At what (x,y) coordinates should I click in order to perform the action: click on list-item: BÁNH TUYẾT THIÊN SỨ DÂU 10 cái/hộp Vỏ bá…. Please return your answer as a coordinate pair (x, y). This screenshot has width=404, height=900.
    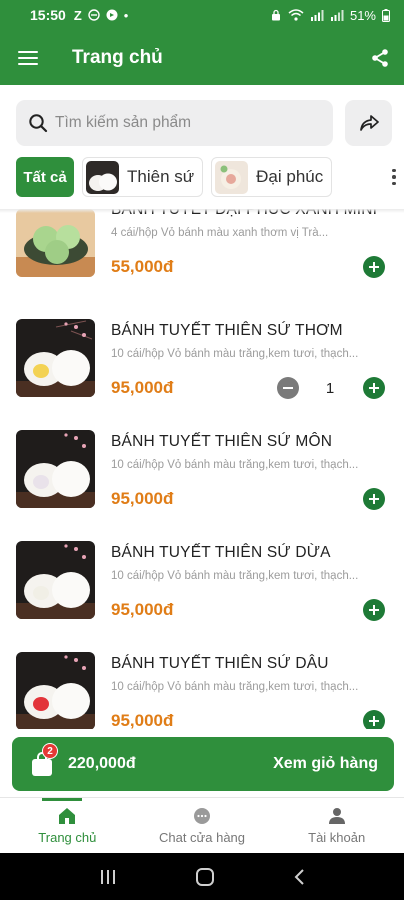
    Looking at the image, I should click on (202, 686).